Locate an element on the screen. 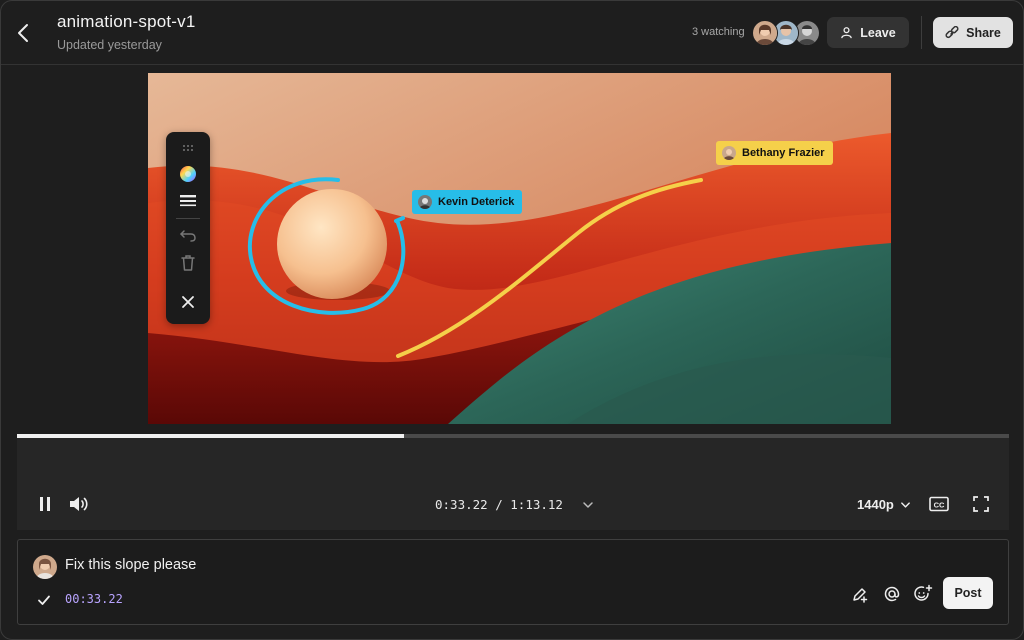 The width and height of the screenshot is (1024, 640). timestamp-toggle is located at coordinates (44, 600).